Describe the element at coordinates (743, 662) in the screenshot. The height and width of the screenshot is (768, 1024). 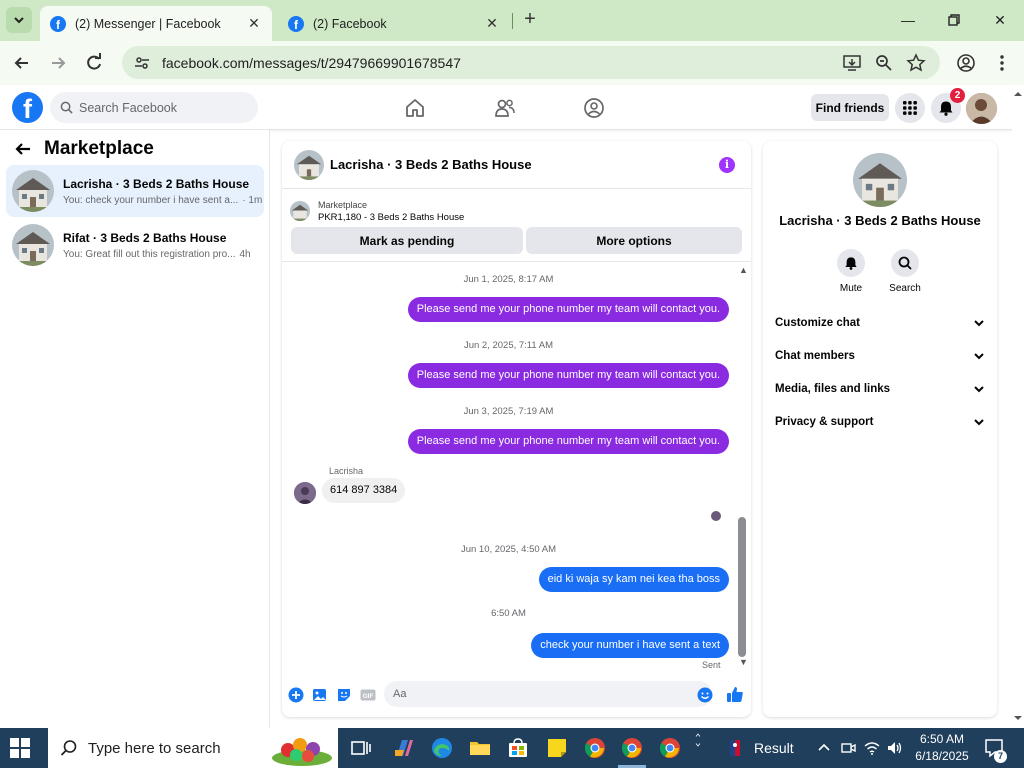
I see `scroll-down-icon: ▼` at that location.